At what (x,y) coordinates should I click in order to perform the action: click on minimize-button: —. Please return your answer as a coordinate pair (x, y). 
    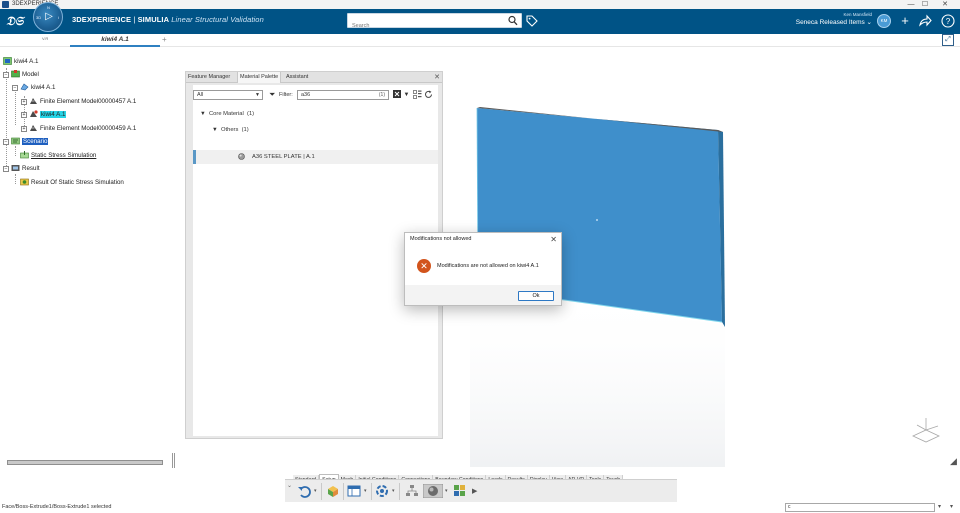
    Looking at the image, I should click on (911, 4).